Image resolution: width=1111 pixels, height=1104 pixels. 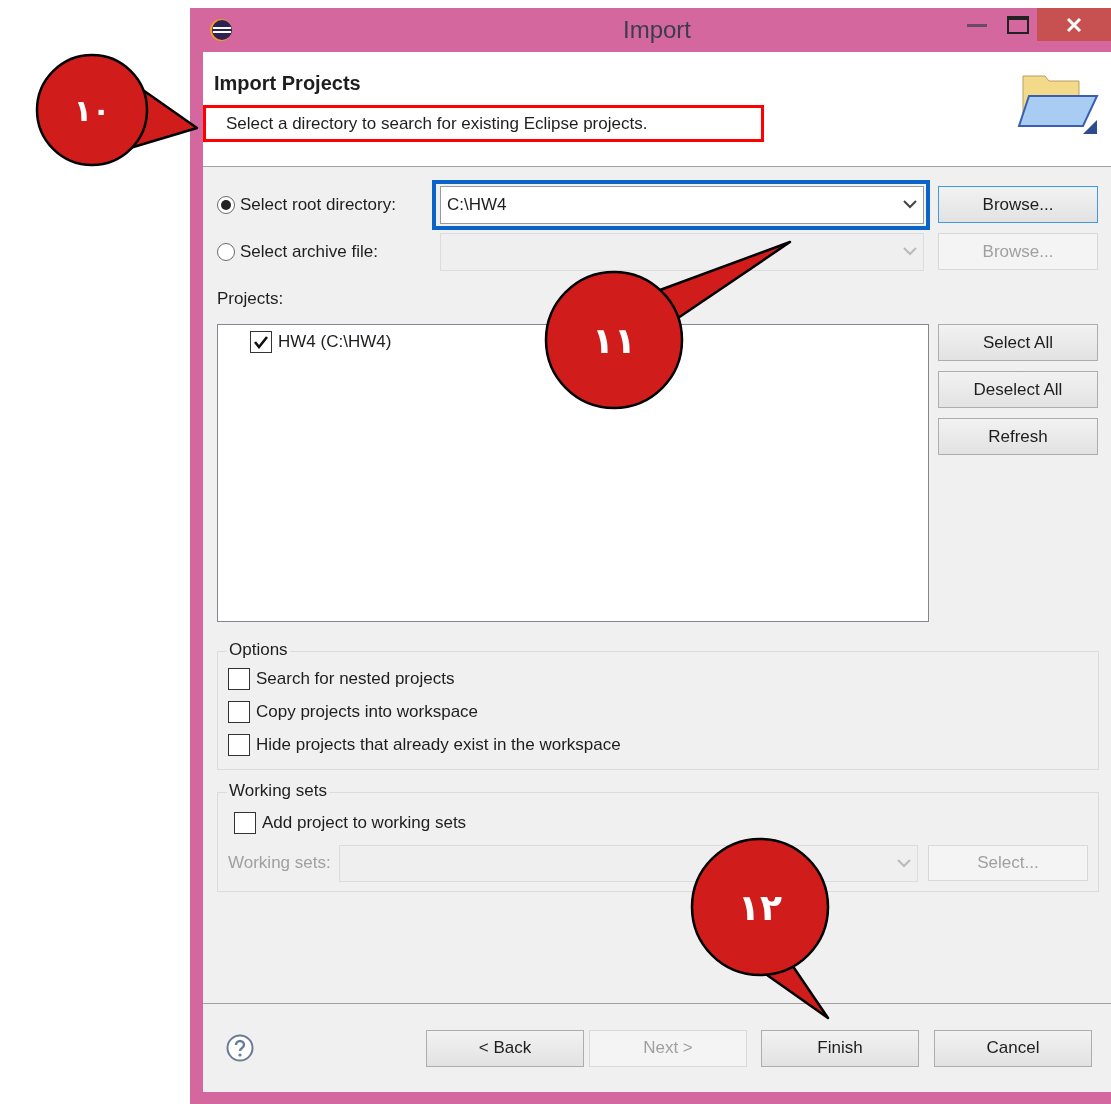 What do you see at coordinates (1013, 1048) in the screenshot?
I see `wizard-button: Cancel` at bounding box center [1013, 1048].